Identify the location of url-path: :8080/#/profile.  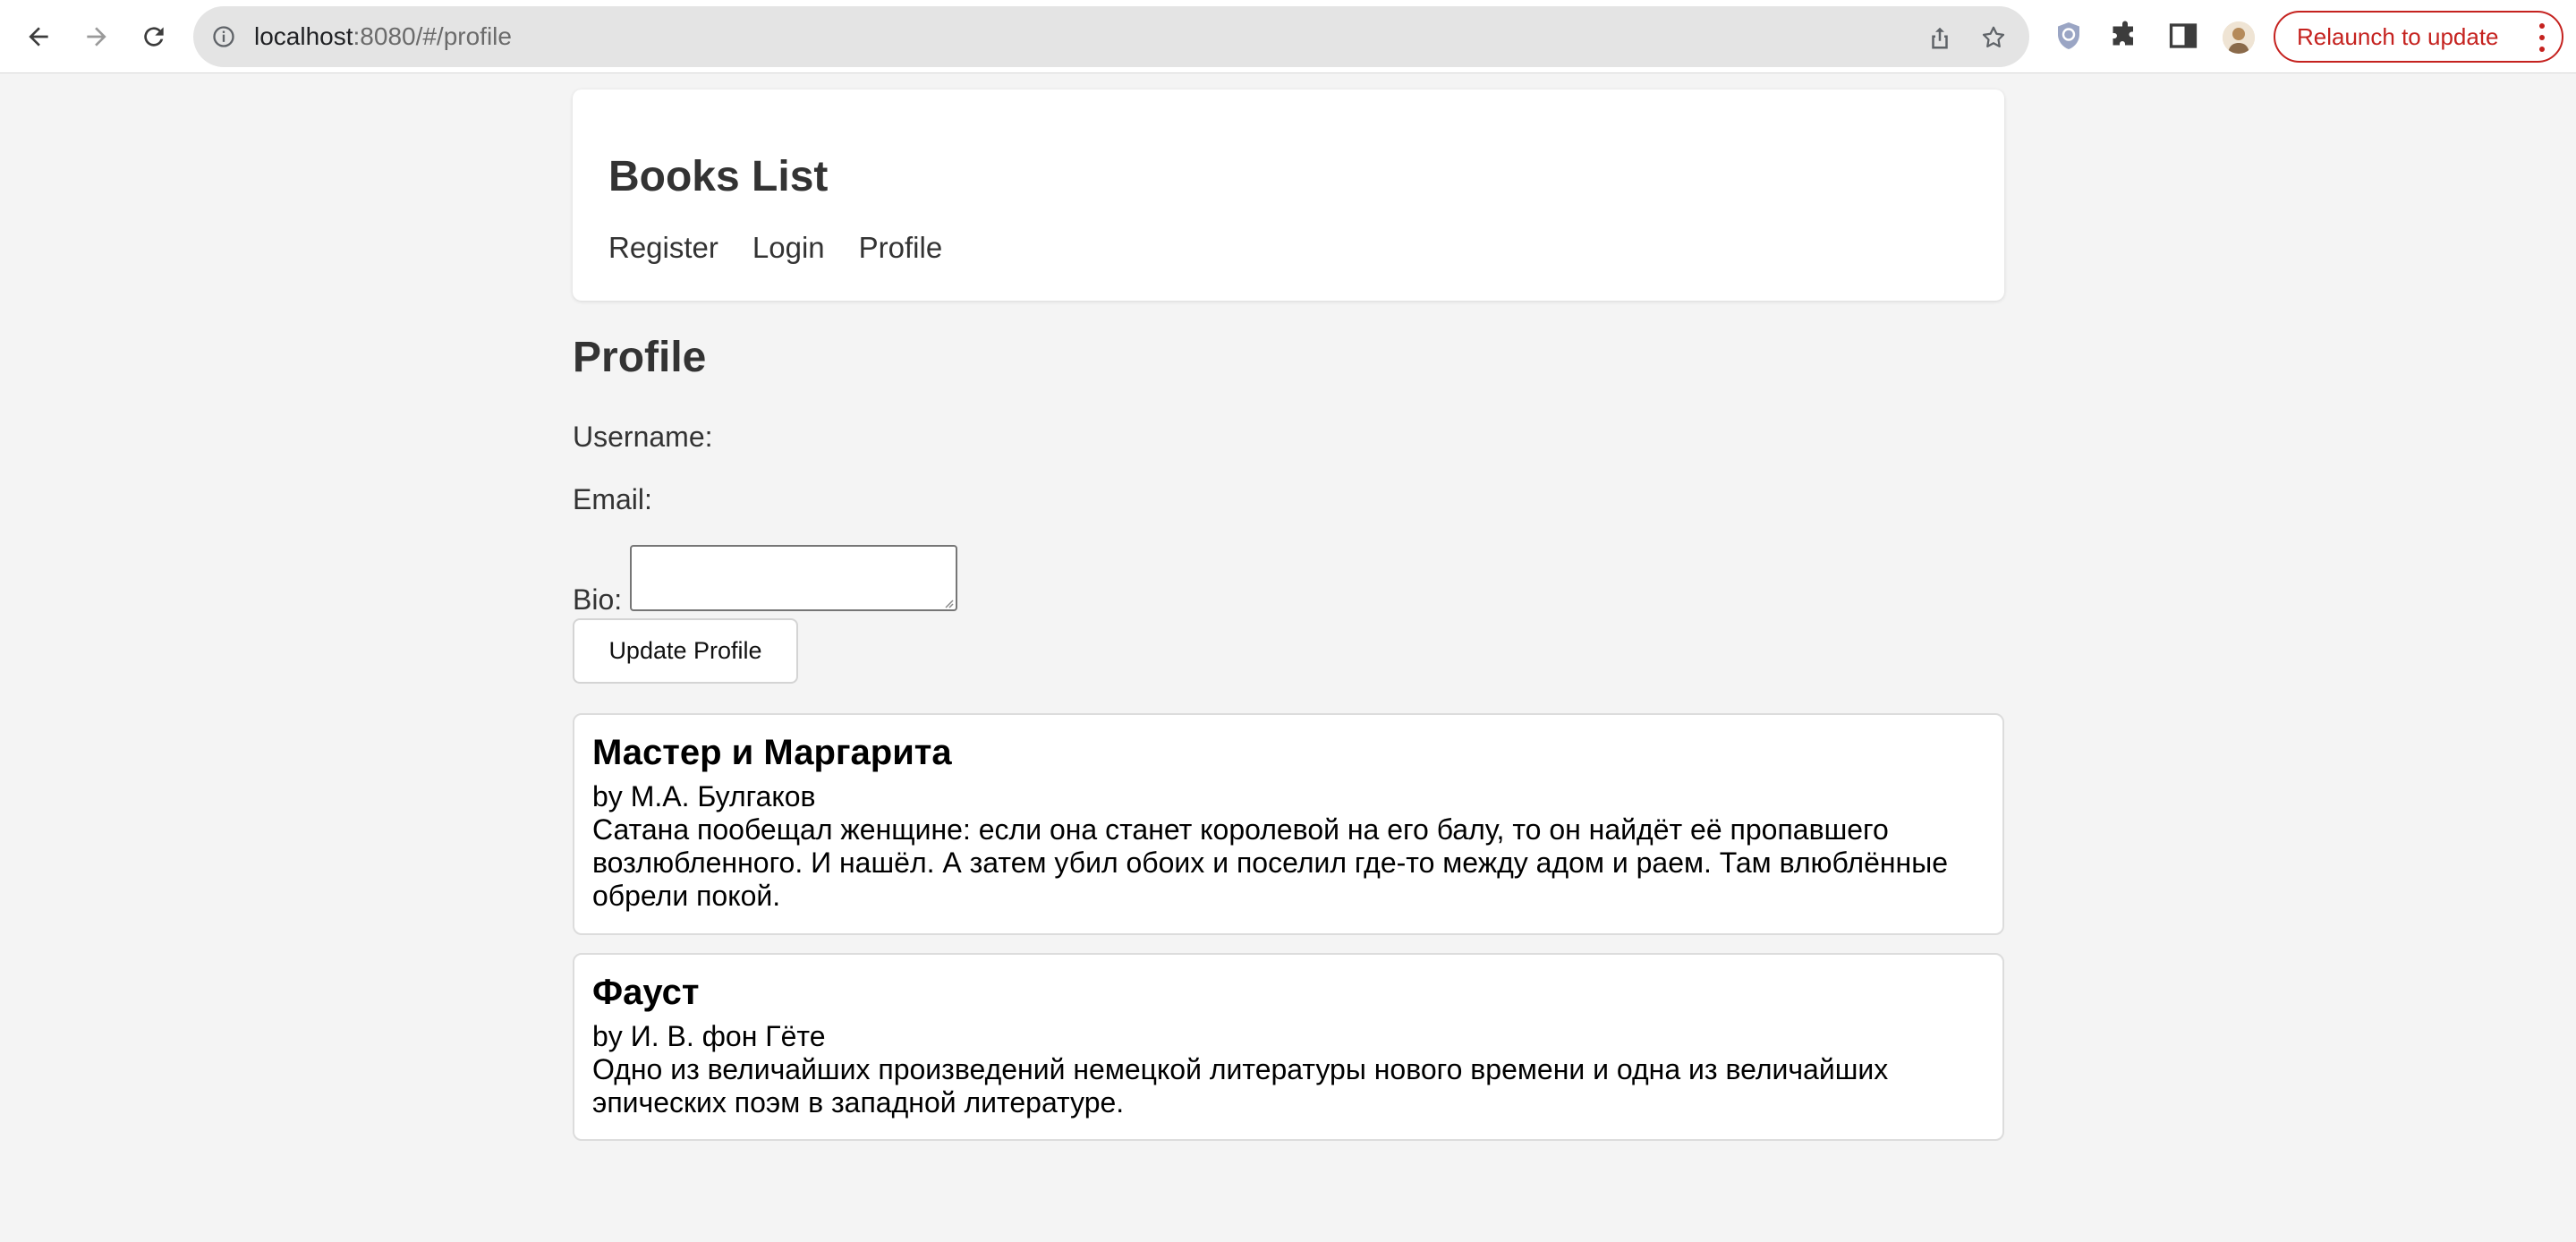
(432, 36).